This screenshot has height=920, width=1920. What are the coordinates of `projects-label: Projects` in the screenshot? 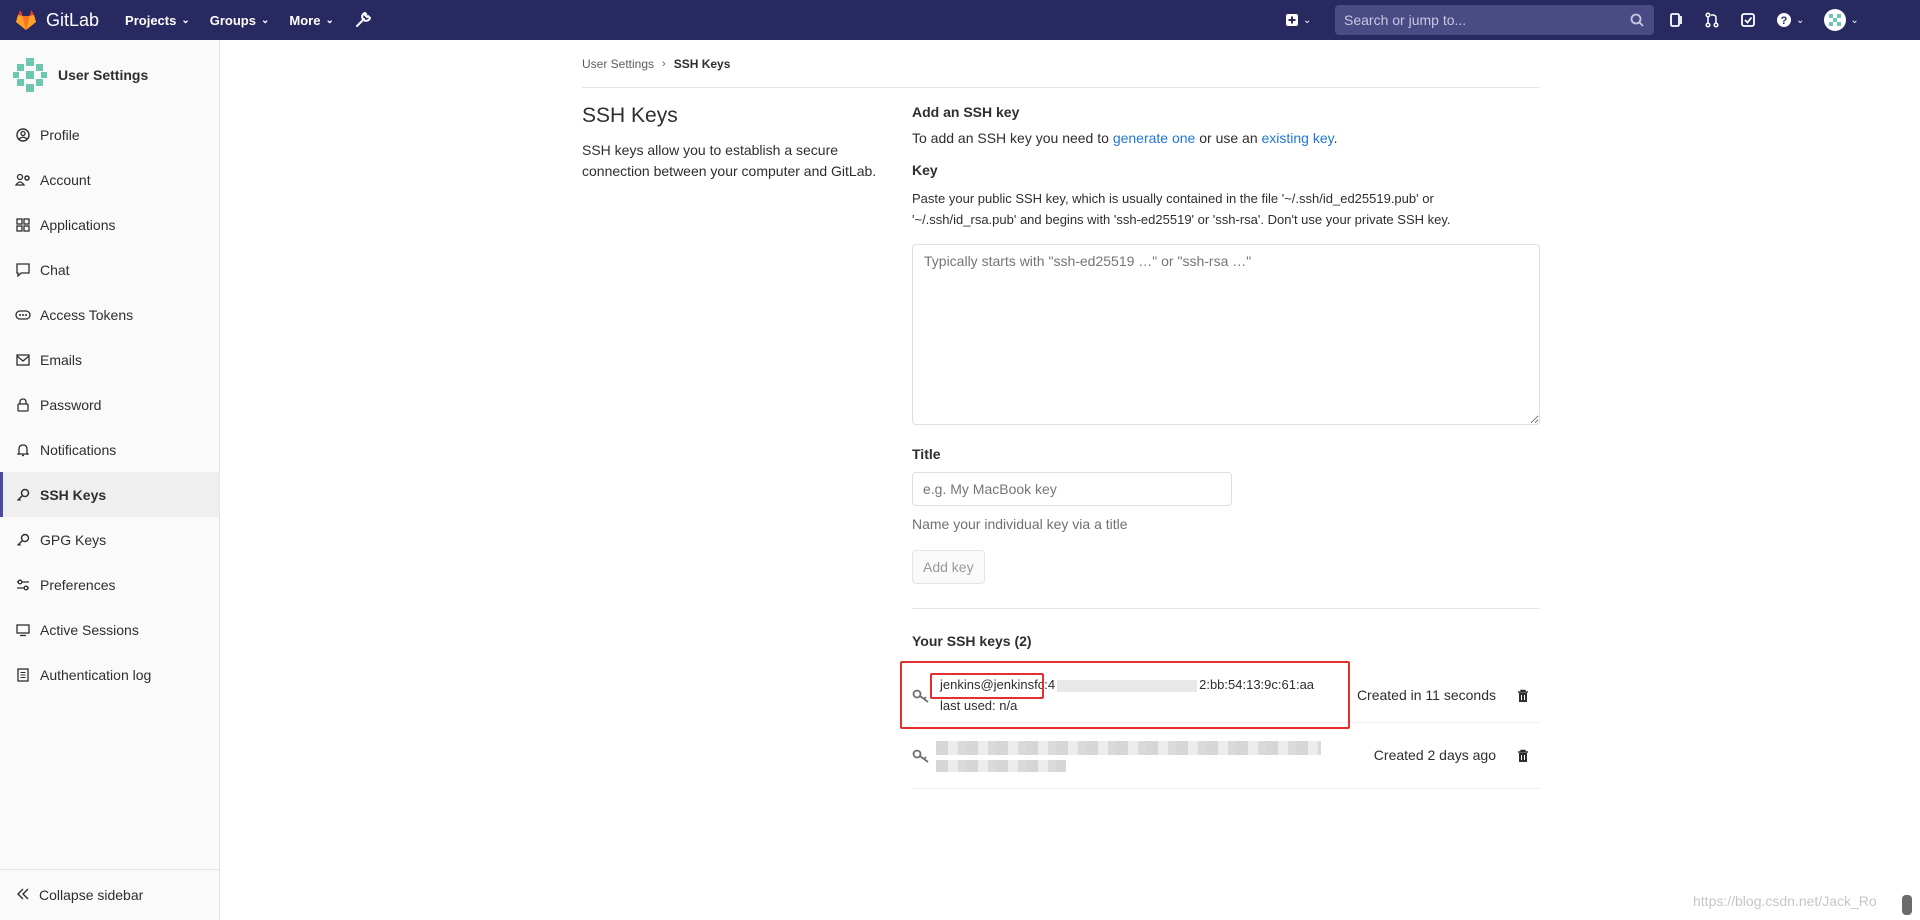 It's located at (151, 20).